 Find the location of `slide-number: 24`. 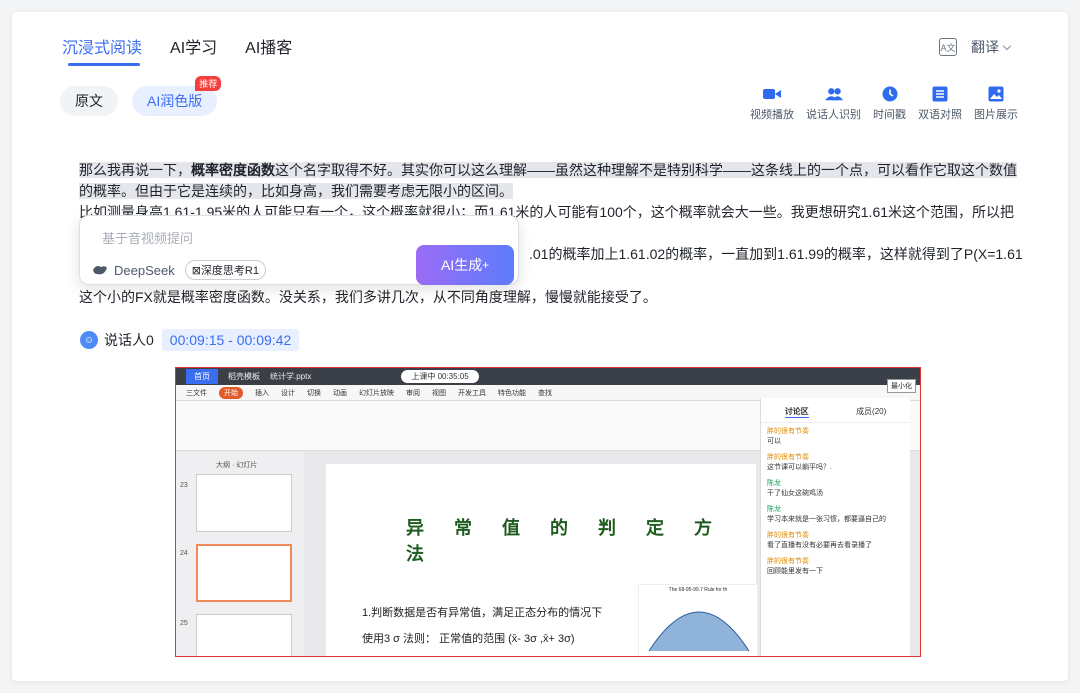

slide-number: 24 is located at coordinates (184, 553).